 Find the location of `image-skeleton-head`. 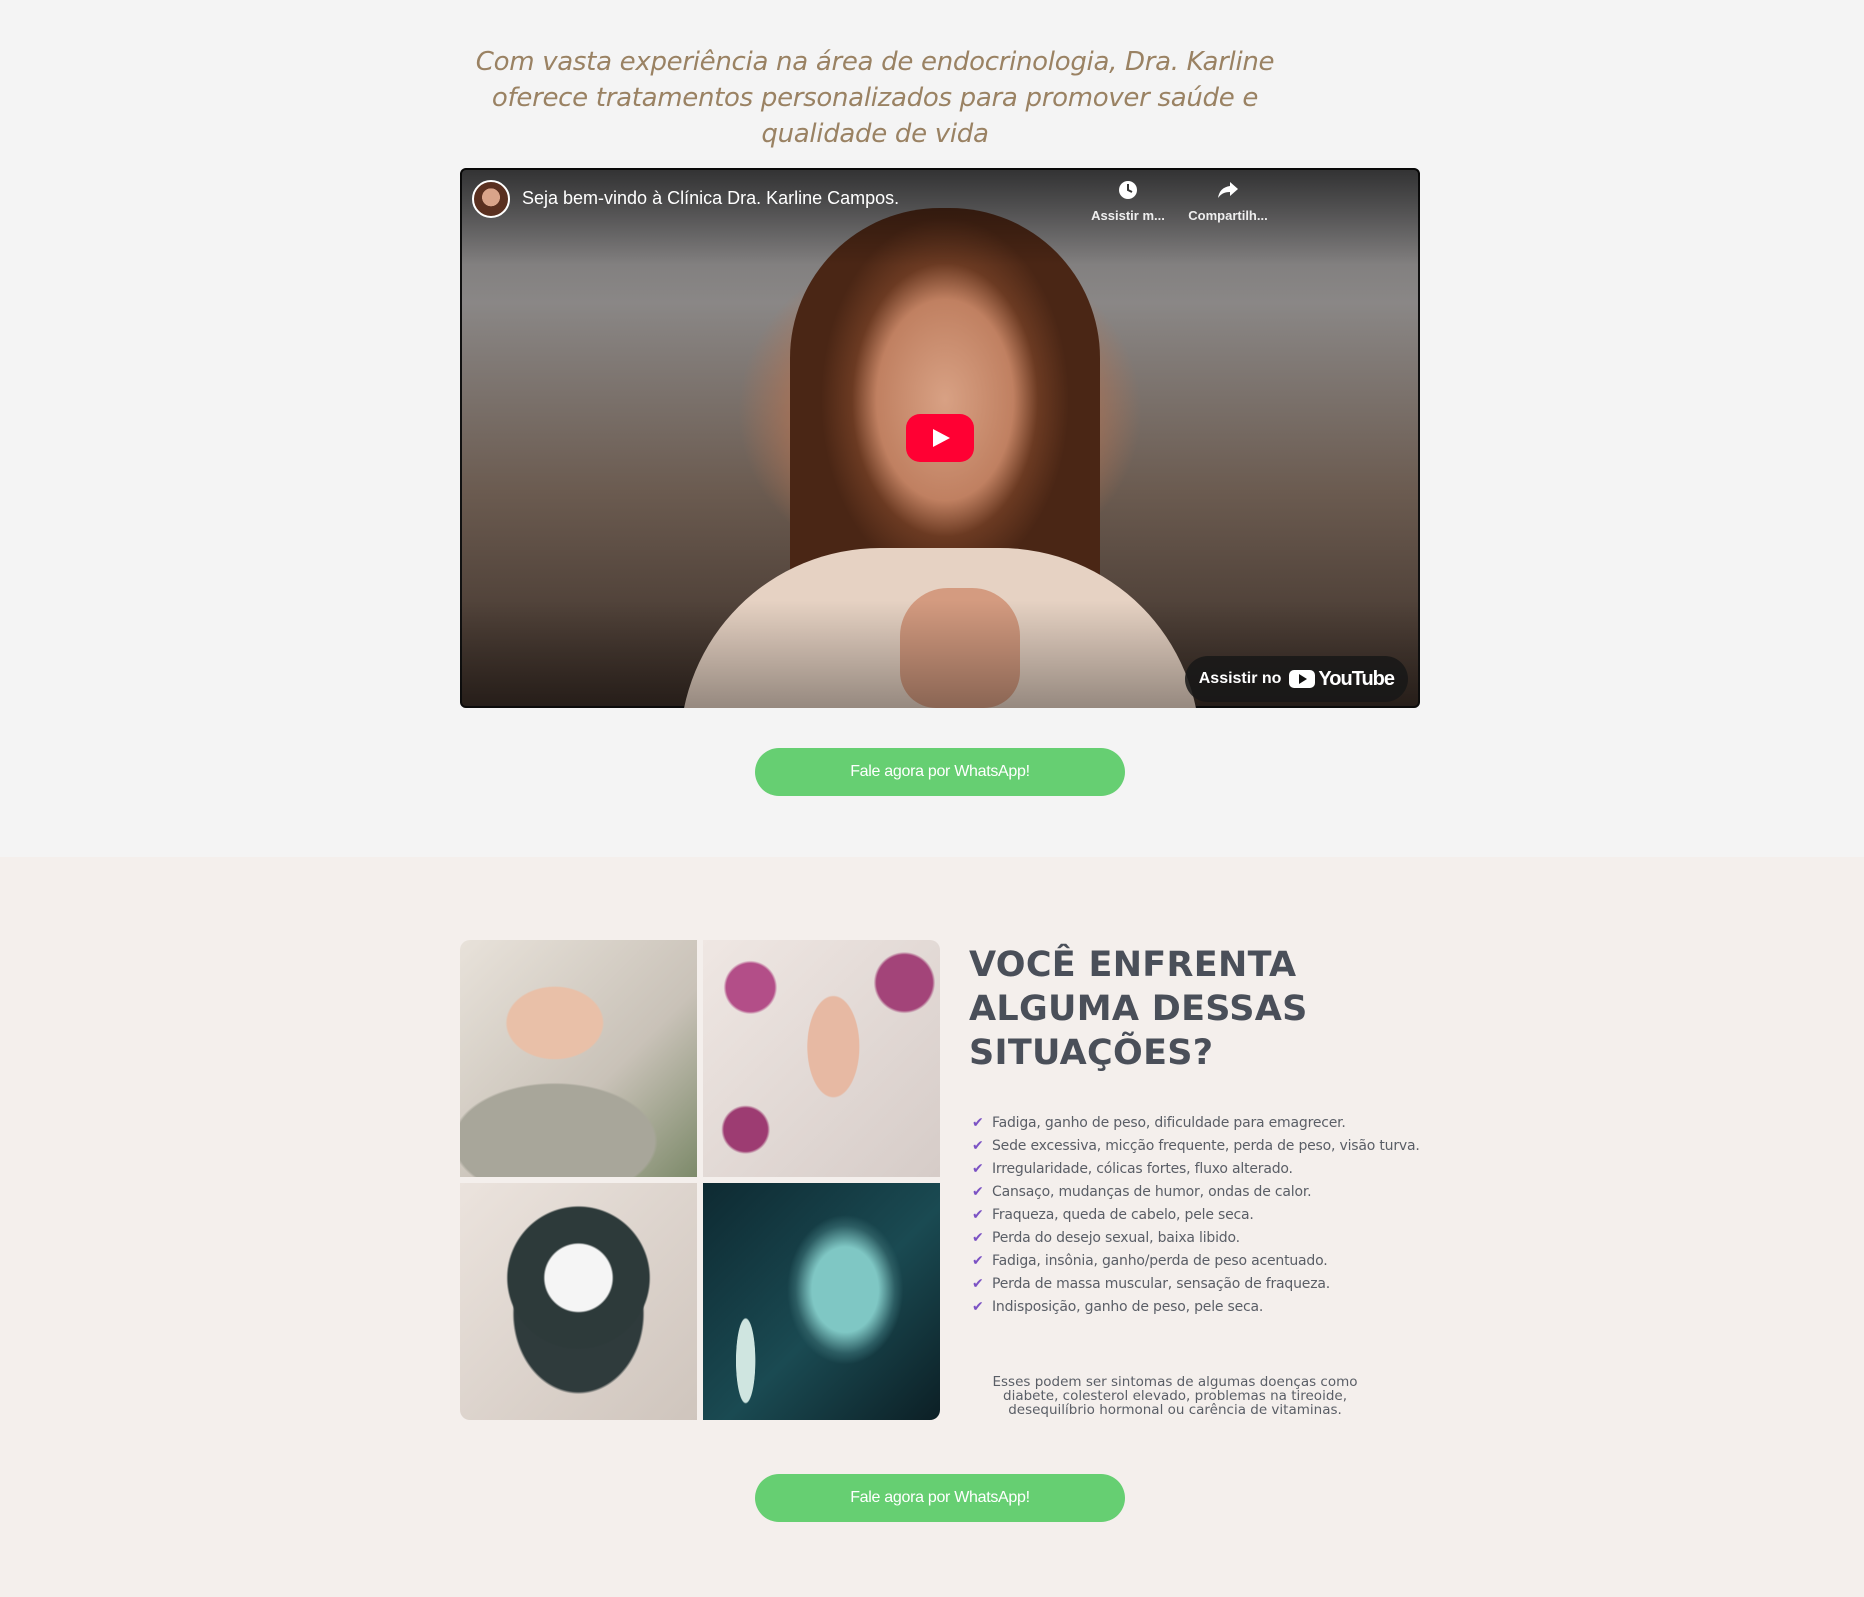

image-skeleton-head is located at coordinates (821, 1301).